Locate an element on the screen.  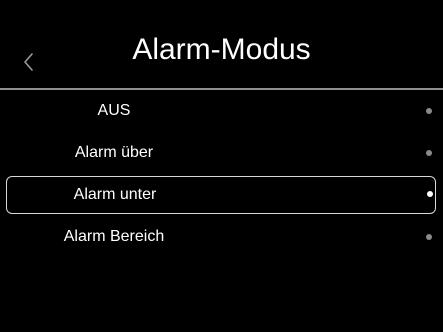
header-divider is located at coordinates (221, 89).